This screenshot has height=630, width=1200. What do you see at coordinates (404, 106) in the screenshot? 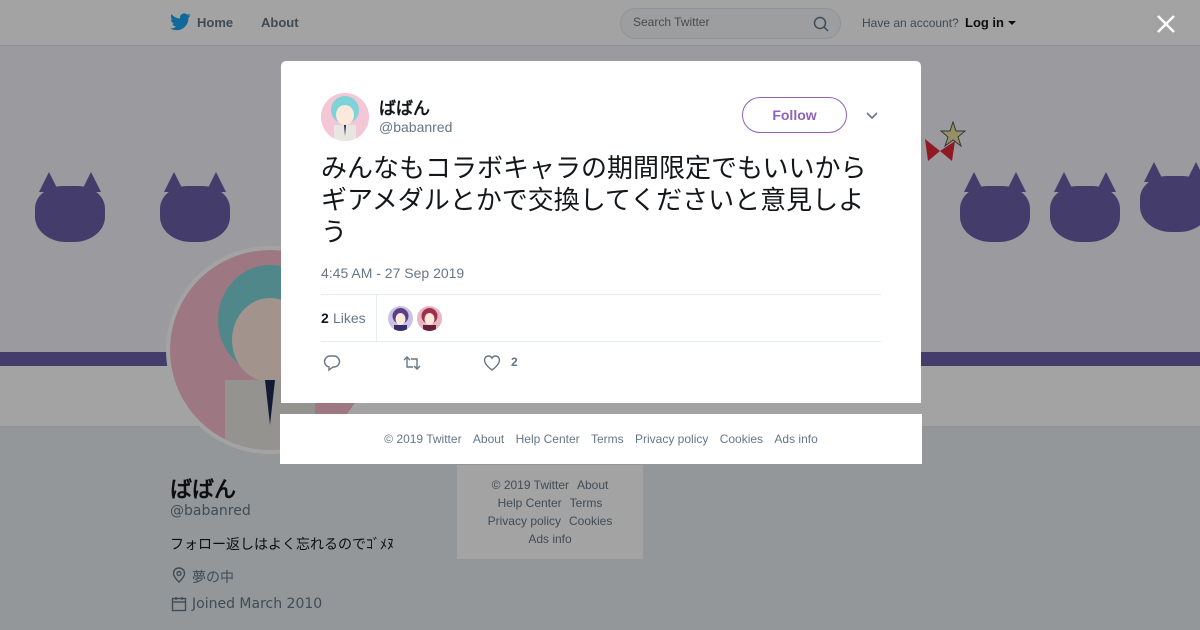
I see `tweet-author-name: ばばん` at bounding box center [404, 106].